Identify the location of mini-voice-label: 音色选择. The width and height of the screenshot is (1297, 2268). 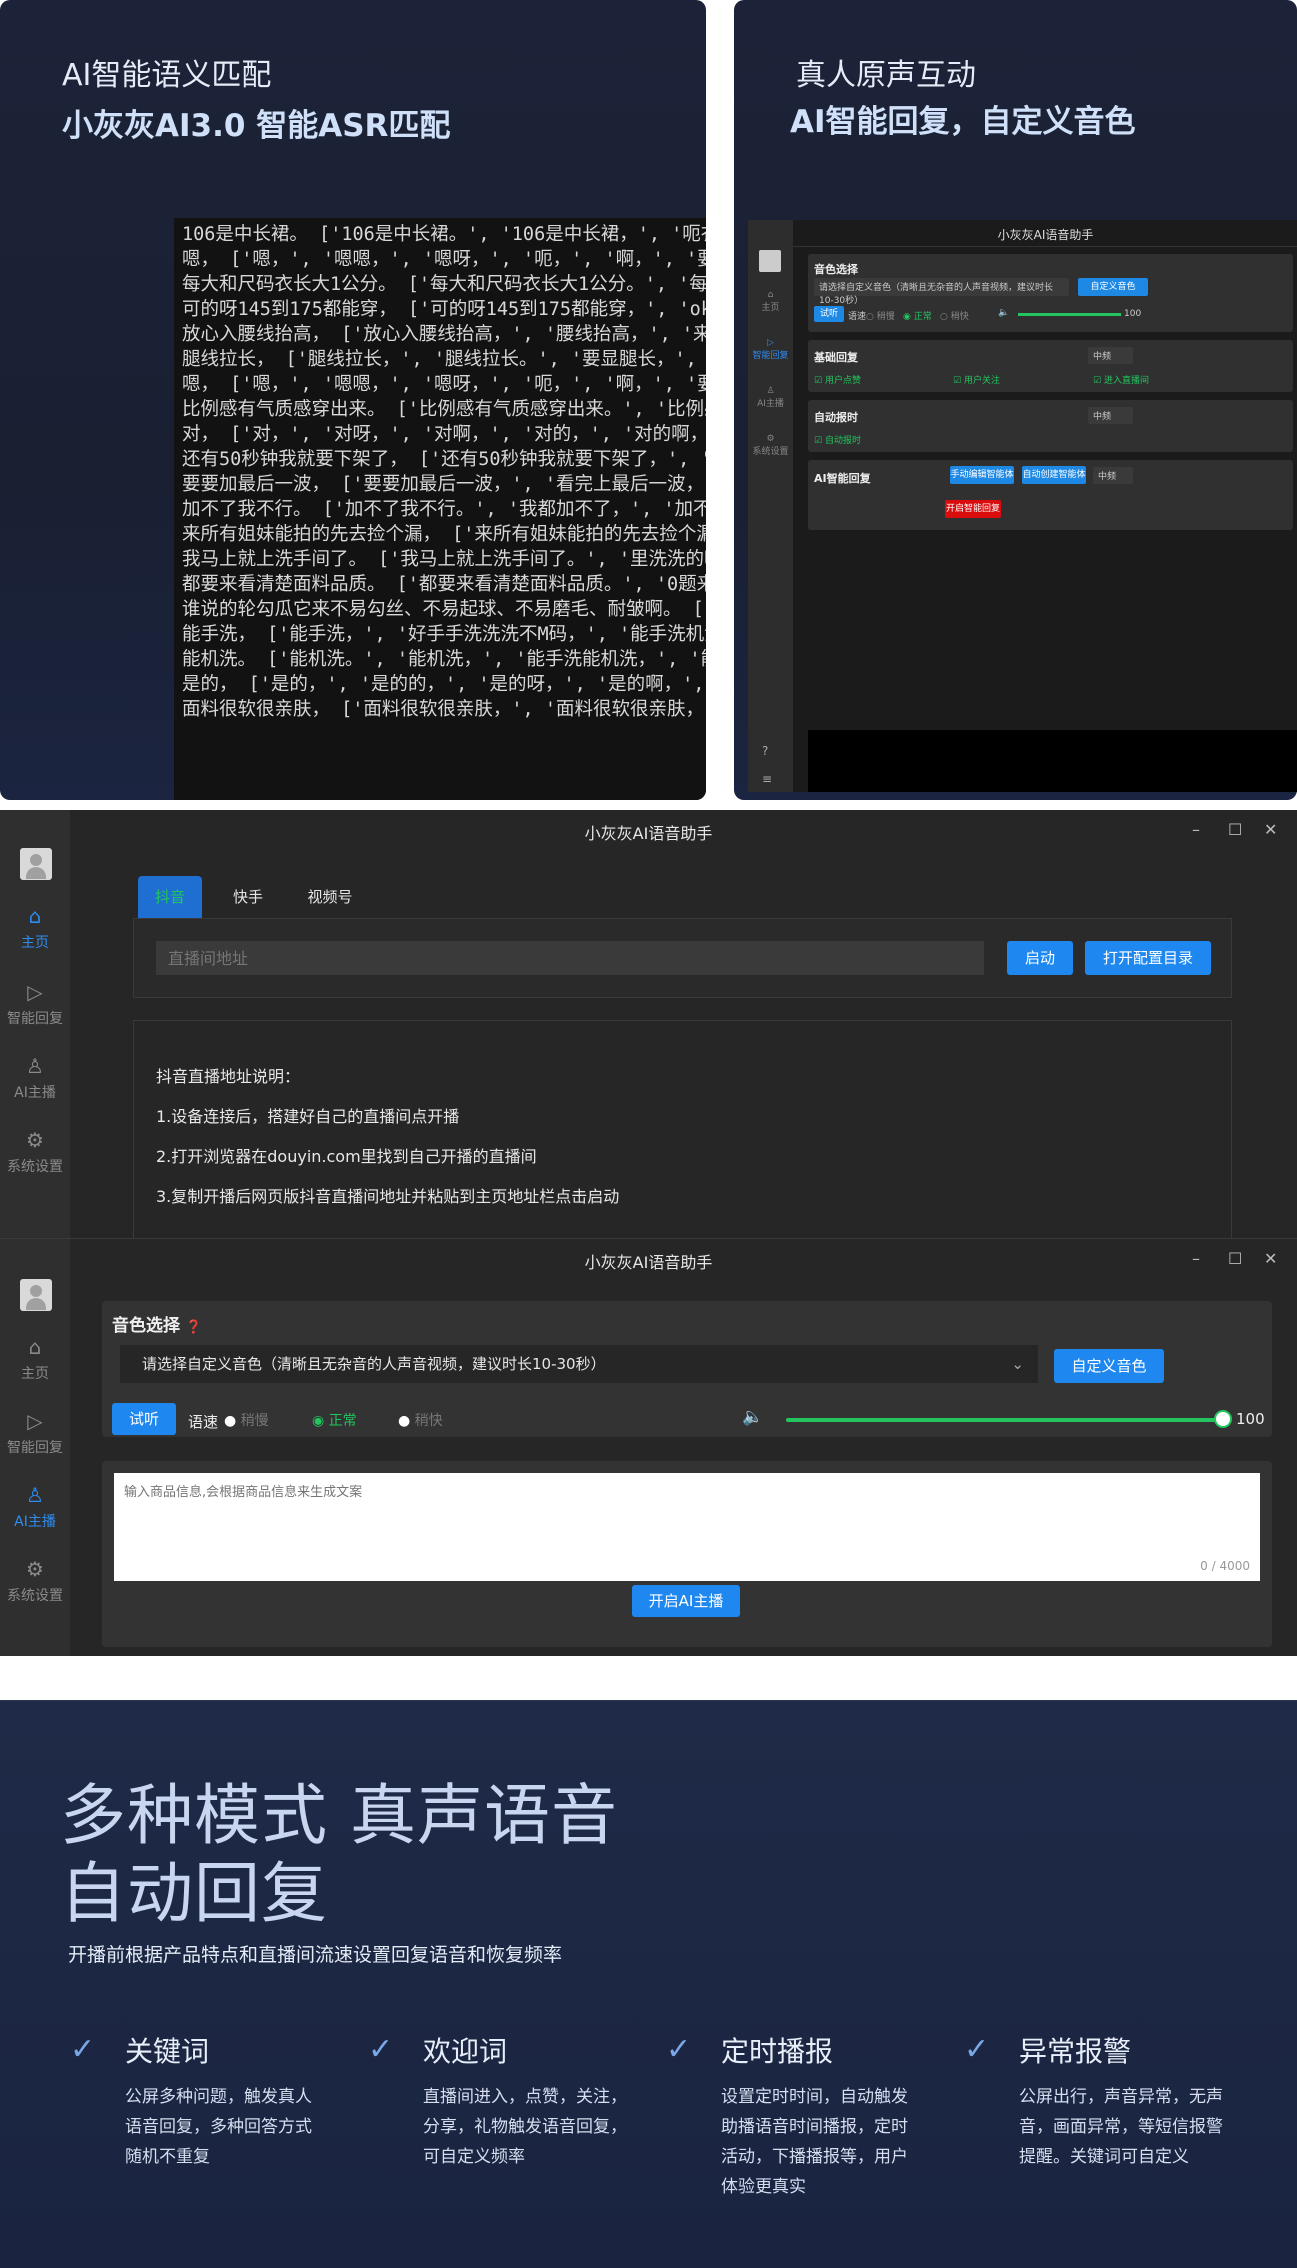
(836, 269).